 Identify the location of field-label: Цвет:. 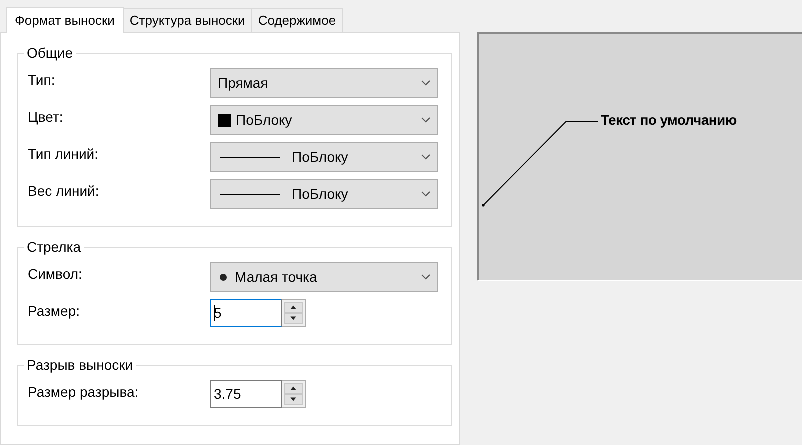
(46, 116).